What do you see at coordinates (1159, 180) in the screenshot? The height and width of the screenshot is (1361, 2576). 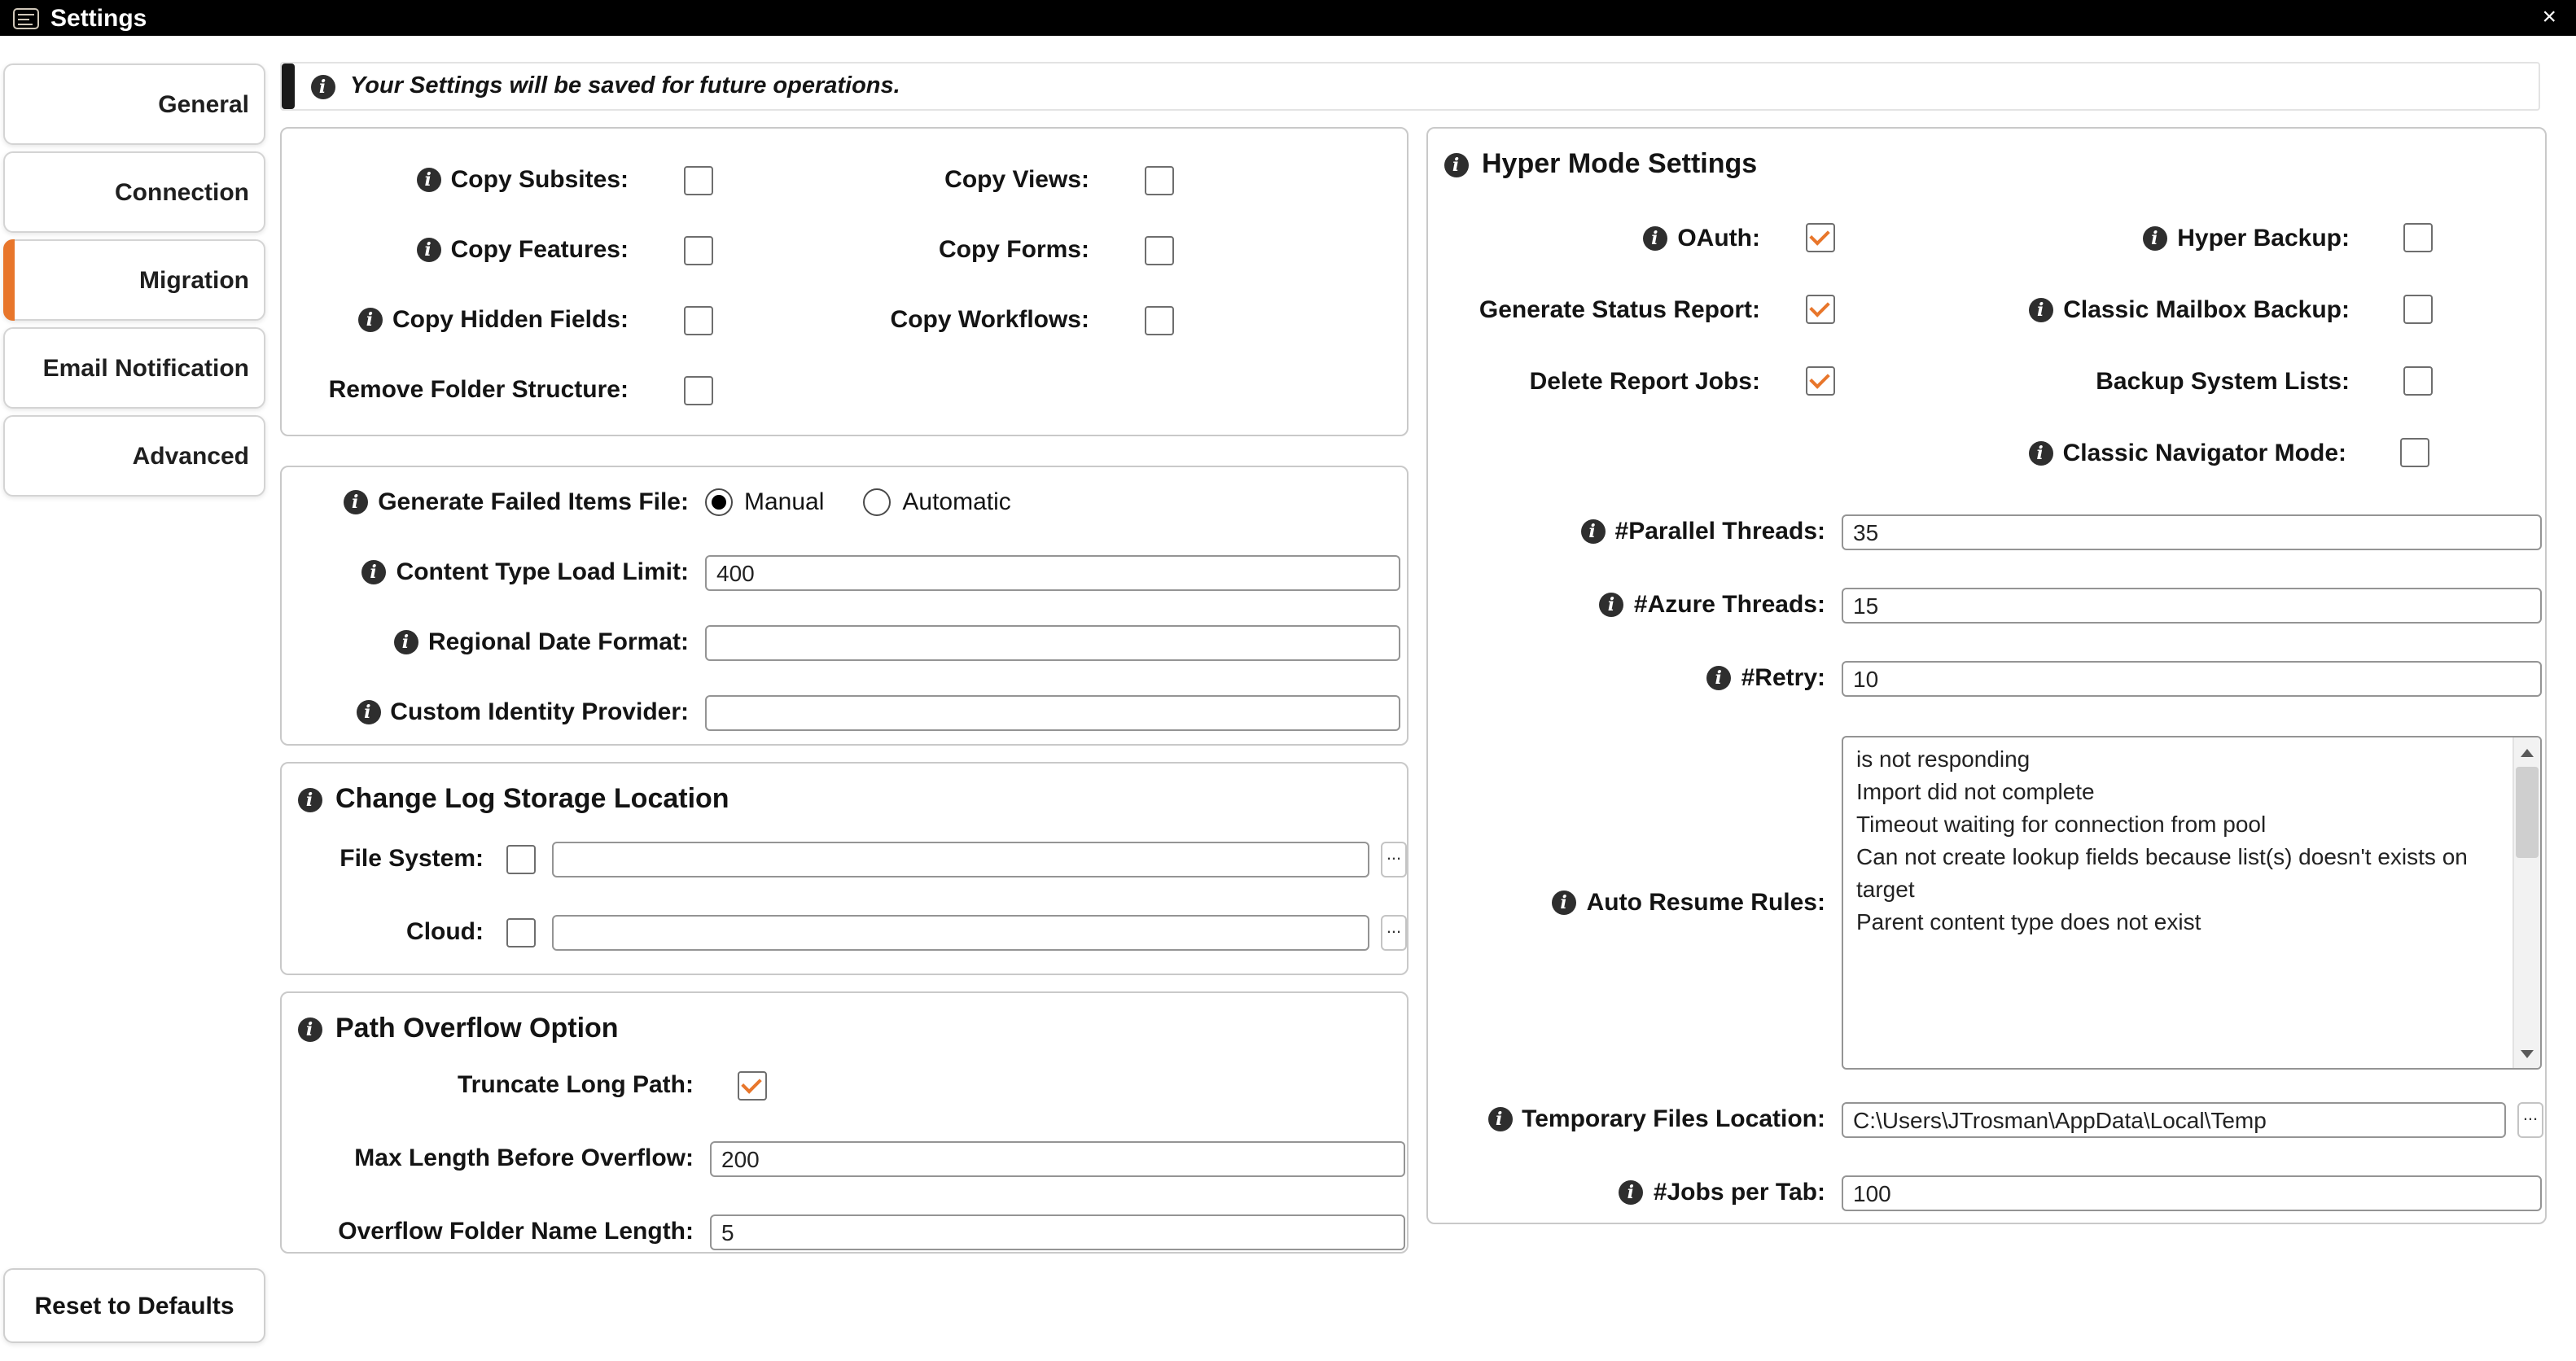 I see `copy-views-checkbox` at bounding box center [1159, 180].